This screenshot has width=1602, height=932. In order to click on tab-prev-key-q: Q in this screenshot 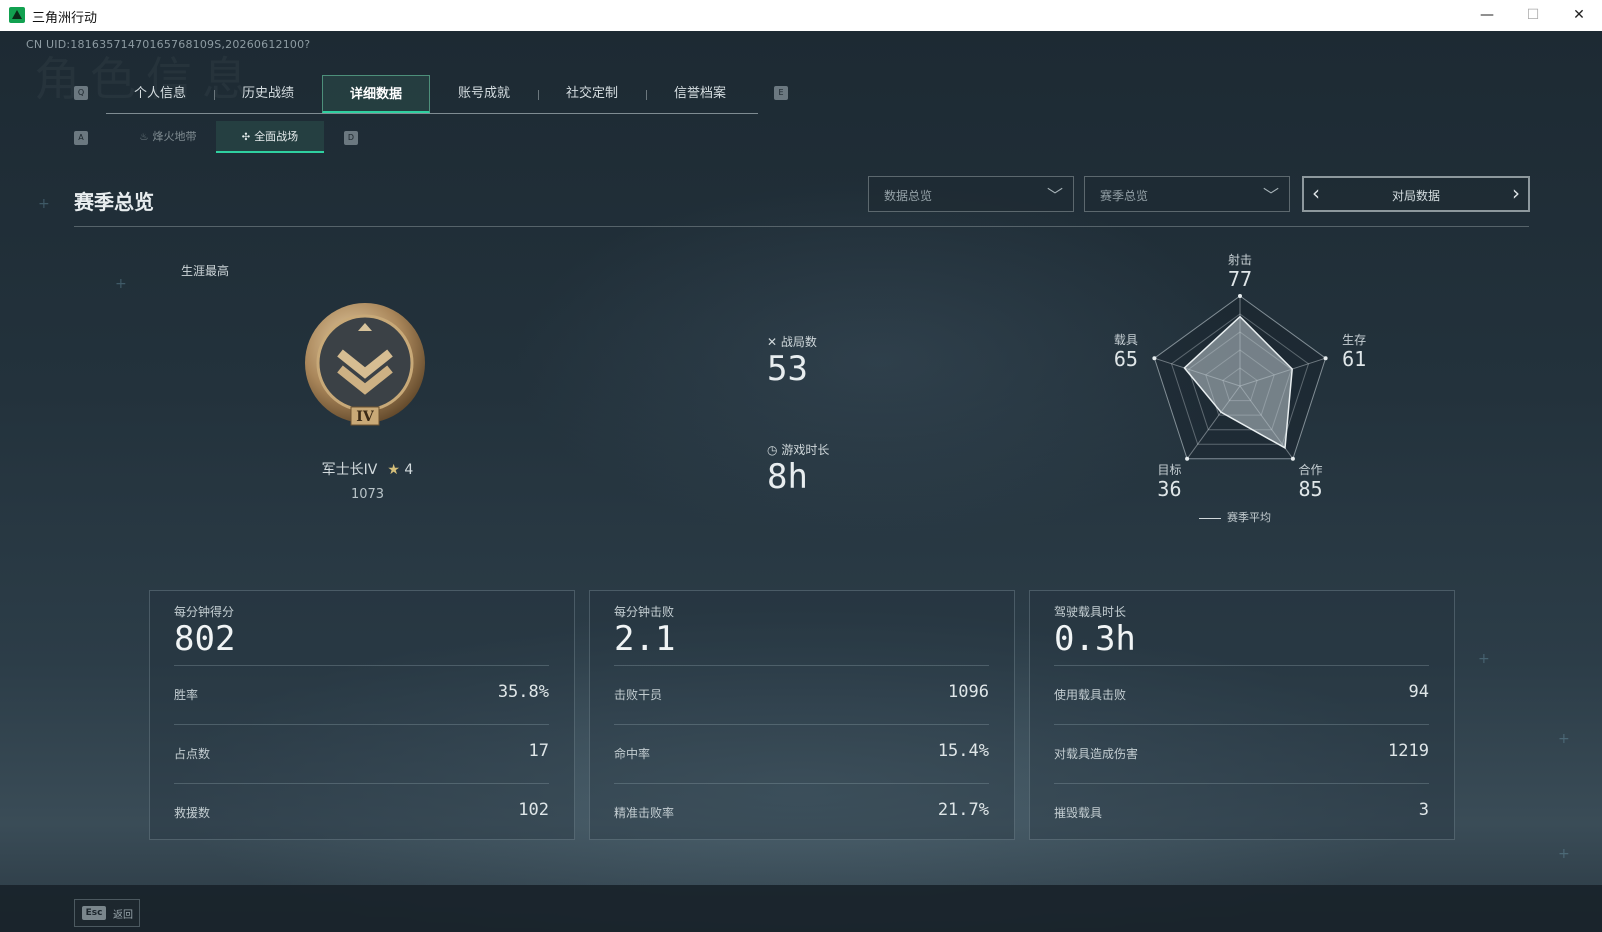, I will do `click(81, 93)`.